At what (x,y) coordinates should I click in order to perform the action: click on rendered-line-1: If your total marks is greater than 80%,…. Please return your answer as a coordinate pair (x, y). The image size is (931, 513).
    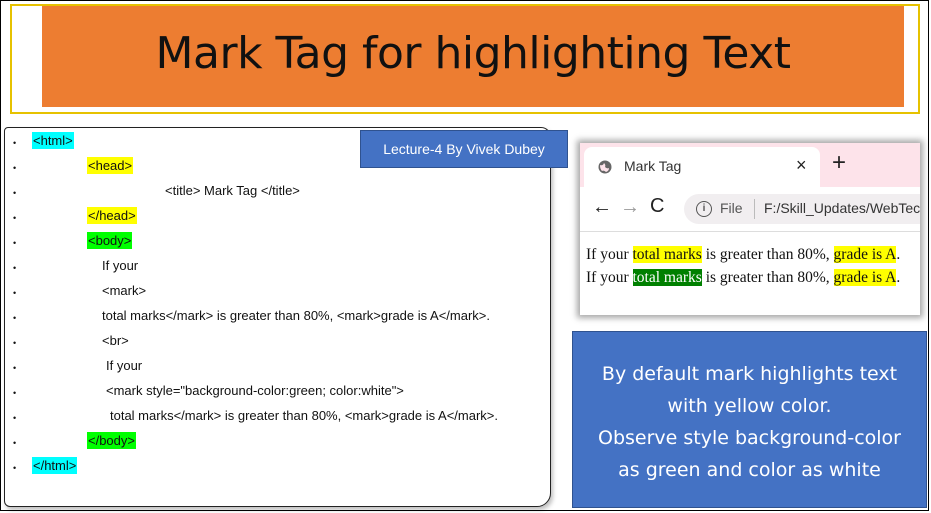
    Looking at the image, I should click on (743, 254).